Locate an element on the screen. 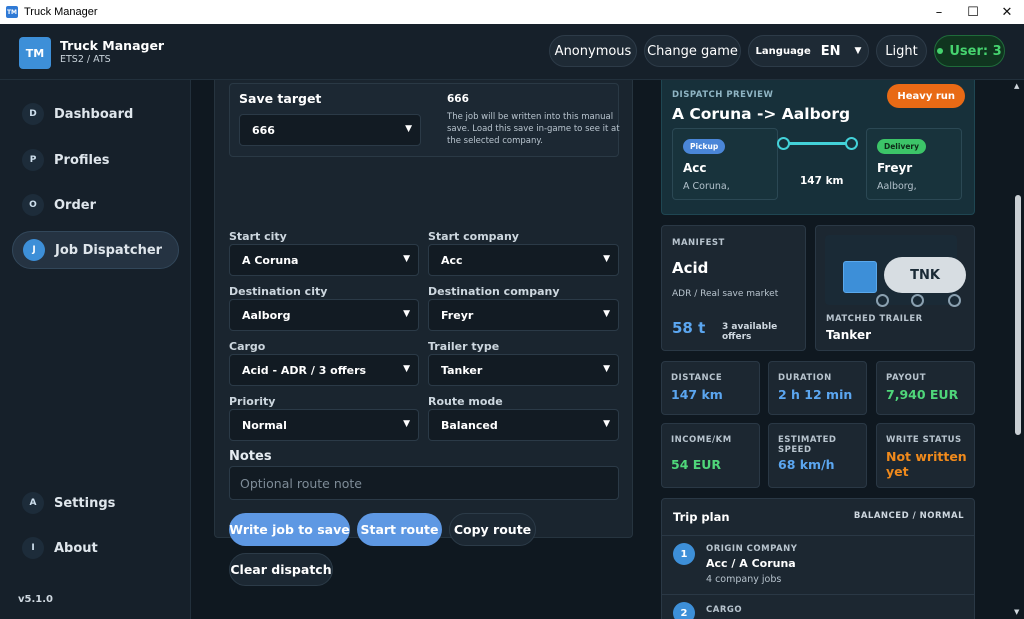  scroll-up-icon: ▲ is located at coordinates (1016, 86).